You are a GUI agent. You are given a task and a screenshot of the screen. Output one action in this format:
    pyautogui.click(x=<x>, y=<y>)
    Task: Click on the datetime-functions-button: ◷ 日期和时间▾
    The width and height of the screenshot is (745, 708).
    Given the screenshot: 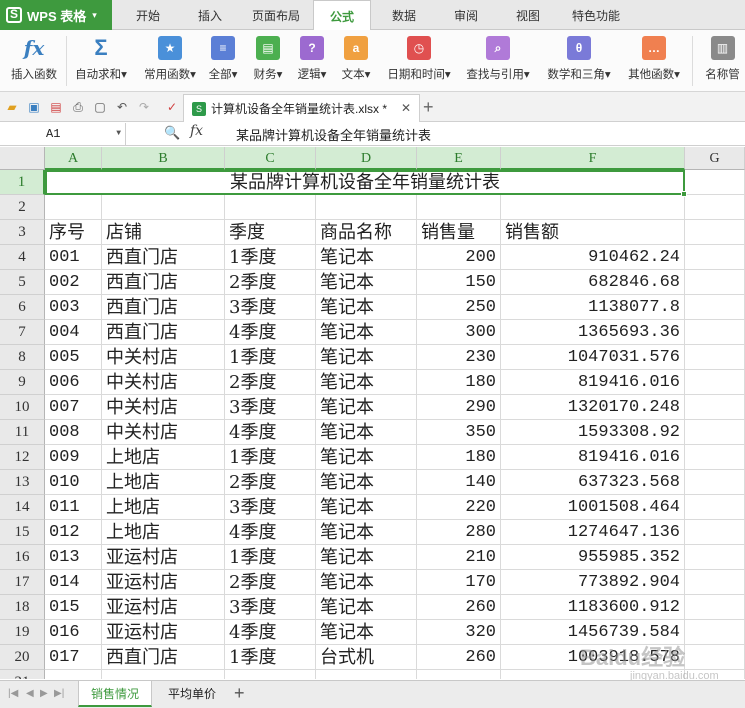 What is the action you would take?
    pyautogui.click(x=419, y=62)
    